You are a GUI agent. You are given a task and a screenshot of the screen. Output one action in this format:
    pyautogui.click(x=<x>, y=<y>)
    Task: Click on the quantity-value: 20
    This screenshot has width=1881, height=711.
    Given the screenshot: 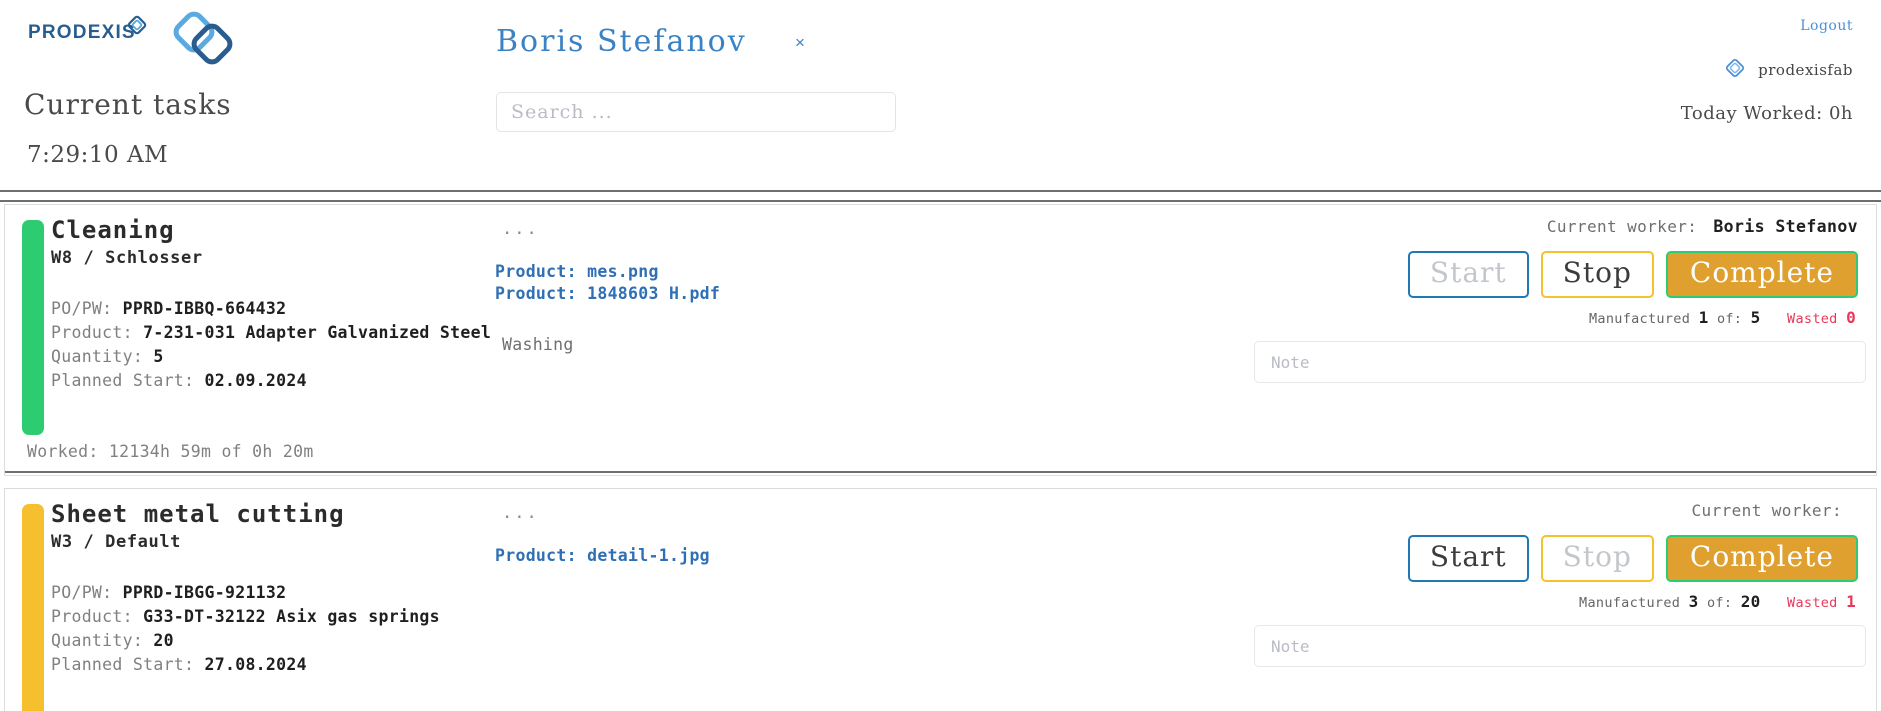 What is the action you would take?
    pyautogui.click(x=163, y=640)
    